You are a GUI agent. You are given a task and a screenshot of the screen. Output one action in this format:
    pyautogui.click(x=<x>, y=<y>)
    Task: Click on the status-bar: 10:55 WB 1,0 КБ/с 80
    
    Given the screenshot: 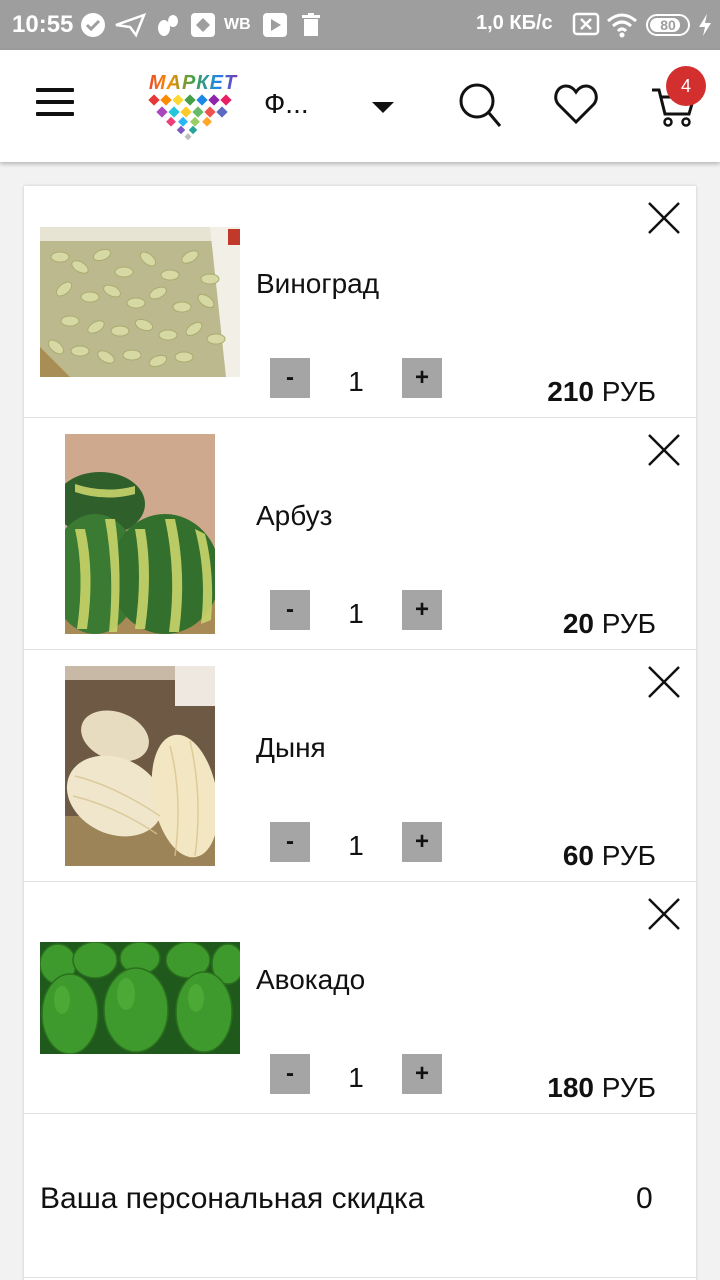 What is the action you would take?
    pyautogui.click(x=360, y=25)
    